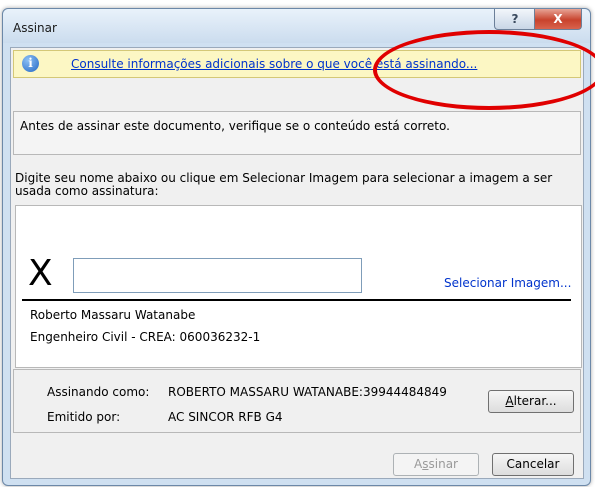 This screenshot has height=487, width=595. What do you see at coordinates (98, 392) in the screenshot?
I see `signing-as-label: Assinando como:` at bounding box center [98, 392].